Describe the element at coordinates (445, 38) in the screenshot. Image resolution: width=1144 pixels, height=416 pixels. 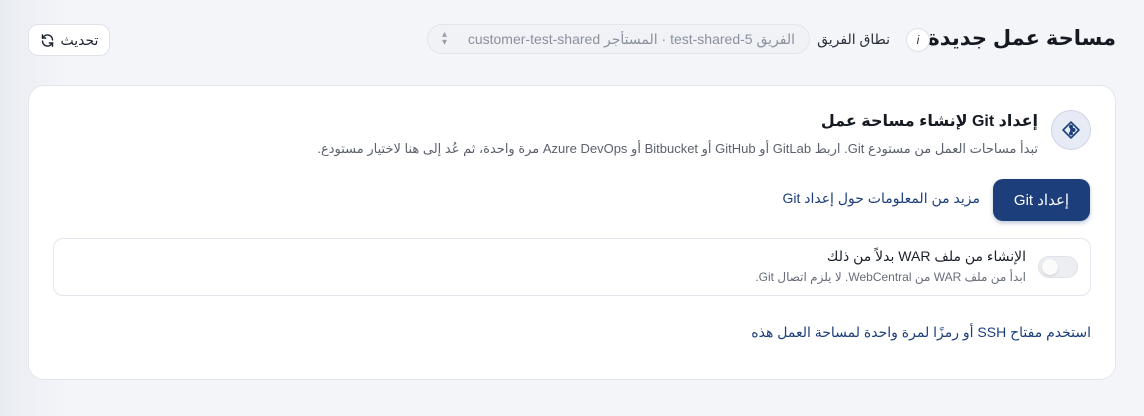
I see `chevron-up-down-icon: ▴ ▾` at that location.